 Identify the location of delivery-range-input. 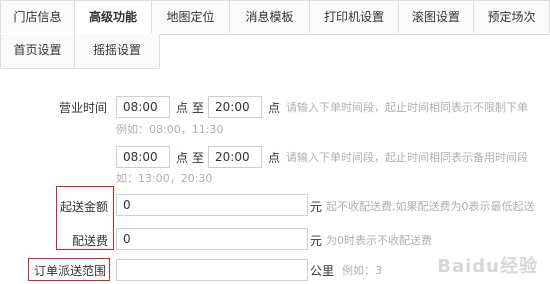
(212, 270).